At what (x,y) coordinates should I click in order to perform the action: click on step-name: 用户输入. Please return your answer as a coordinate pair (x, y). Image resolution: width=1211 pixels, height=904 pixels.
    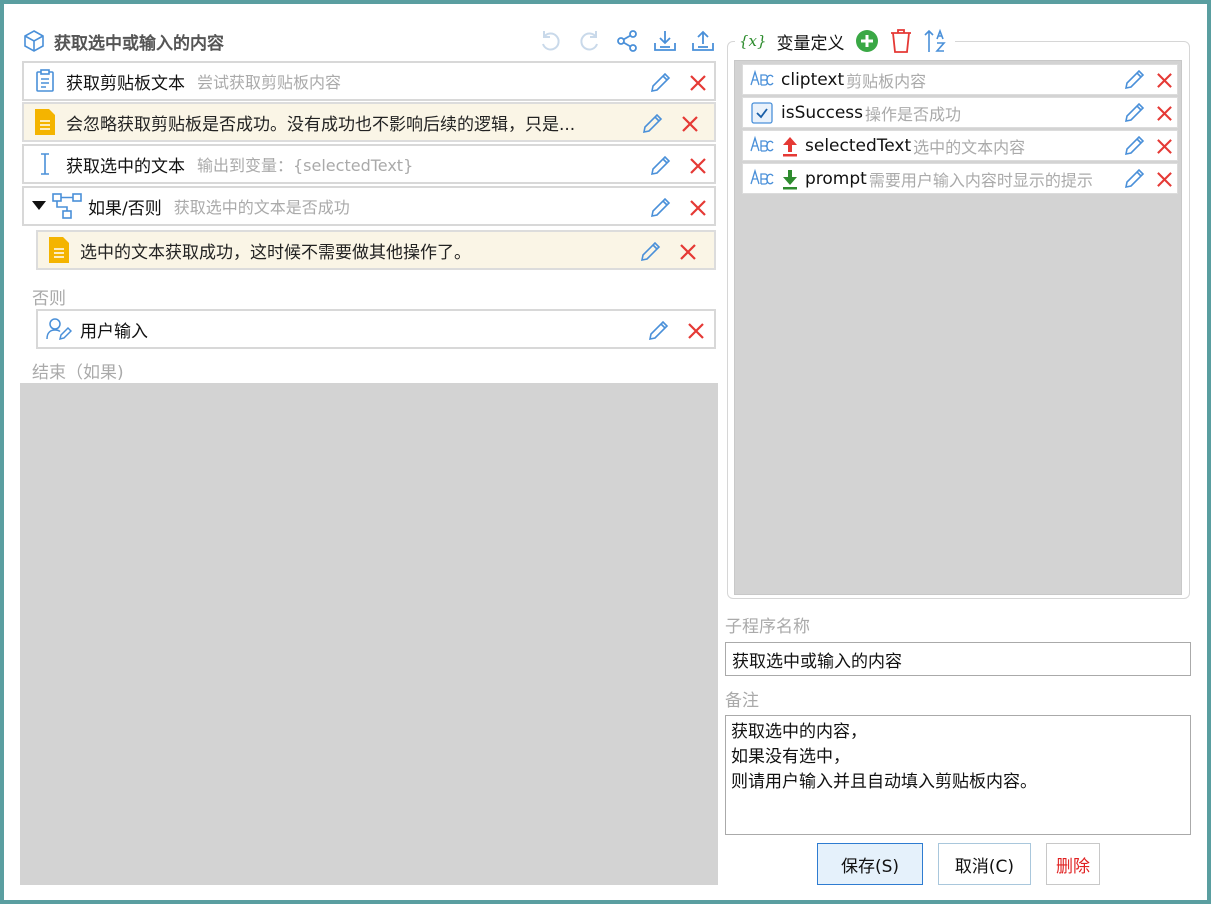
    Looking at the image, I should click on (114, 331).